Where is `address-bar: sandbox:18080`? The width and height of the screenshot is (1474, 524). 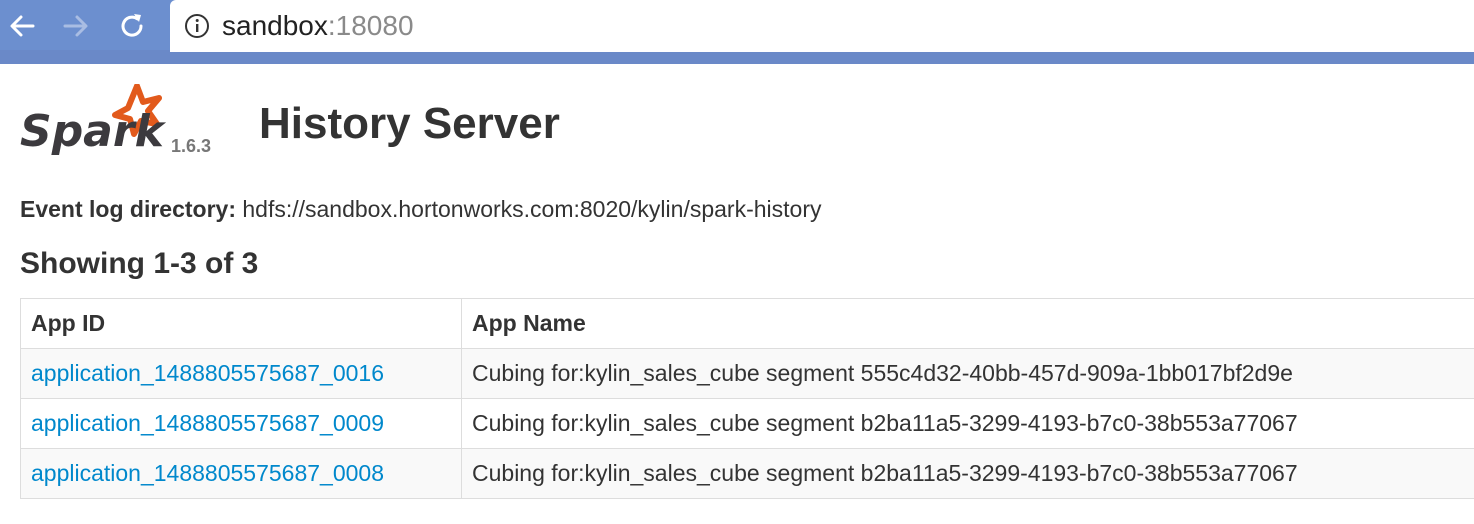 address-bar: sandbox:18080 is located at coordinates (822, 26).